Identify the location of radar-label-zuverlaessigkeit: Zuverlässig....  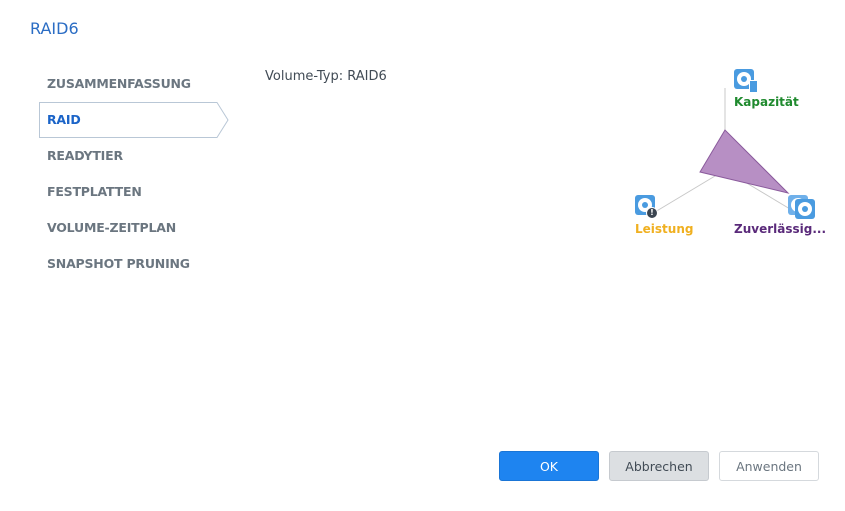
(780, 229).